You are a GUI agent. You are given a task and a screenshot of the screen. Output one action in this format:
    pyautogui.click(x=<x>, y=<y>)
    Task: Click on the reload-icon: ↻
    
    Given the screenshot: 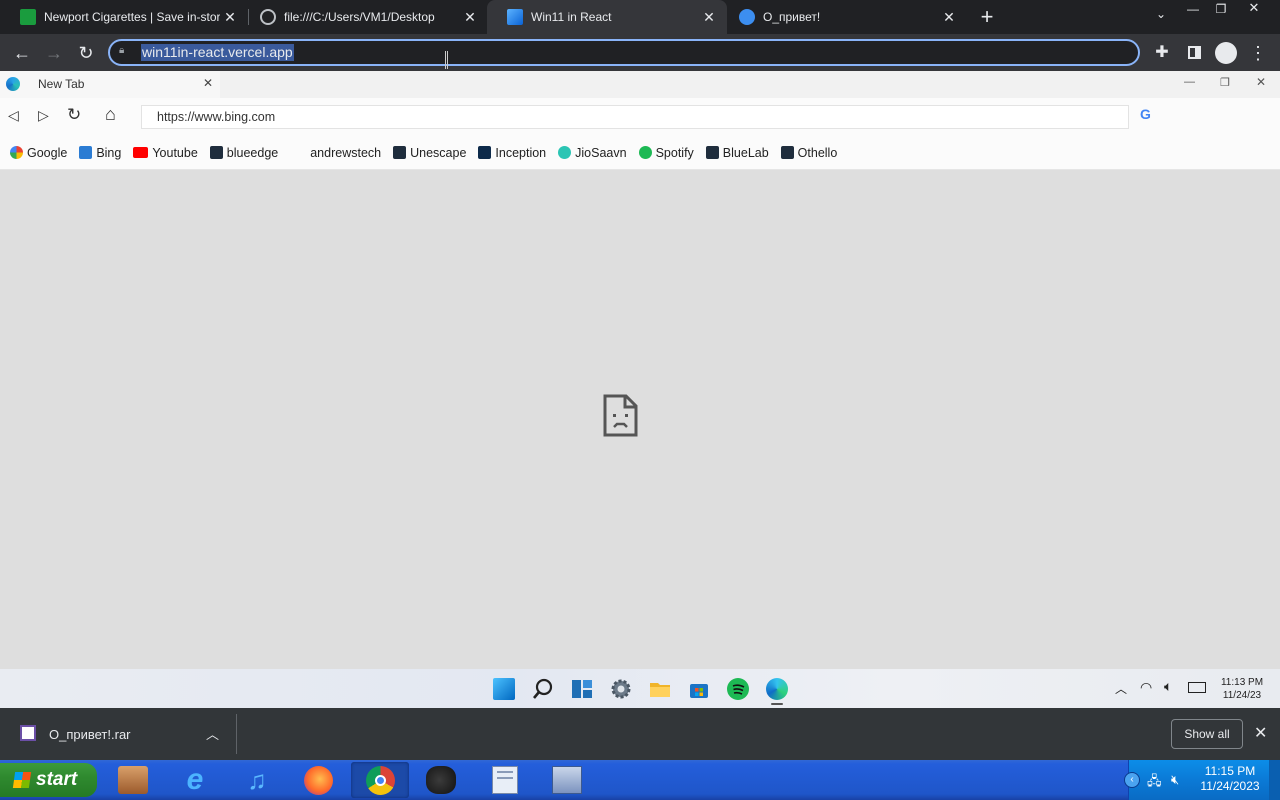 What is the action you would take?
    pyautogui.click(x=86, y=53)
    